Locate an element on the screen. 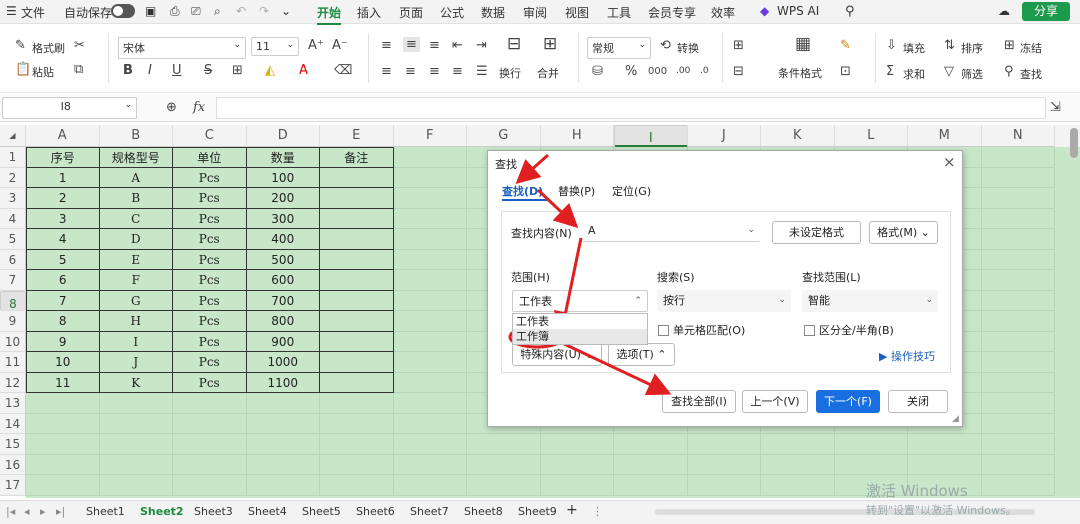  column-header-H: H is located at coordinates (577, 136).